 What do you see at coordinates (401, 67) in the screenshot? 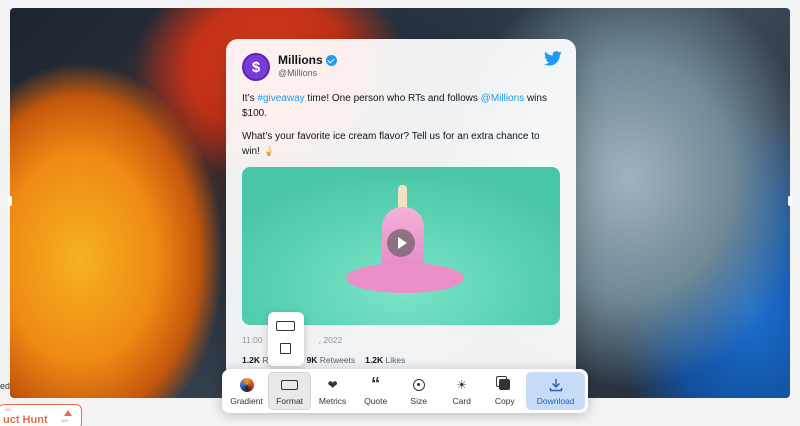
I see `tweet-header: $ Millions @Millions` at bounding box center [401, 67].